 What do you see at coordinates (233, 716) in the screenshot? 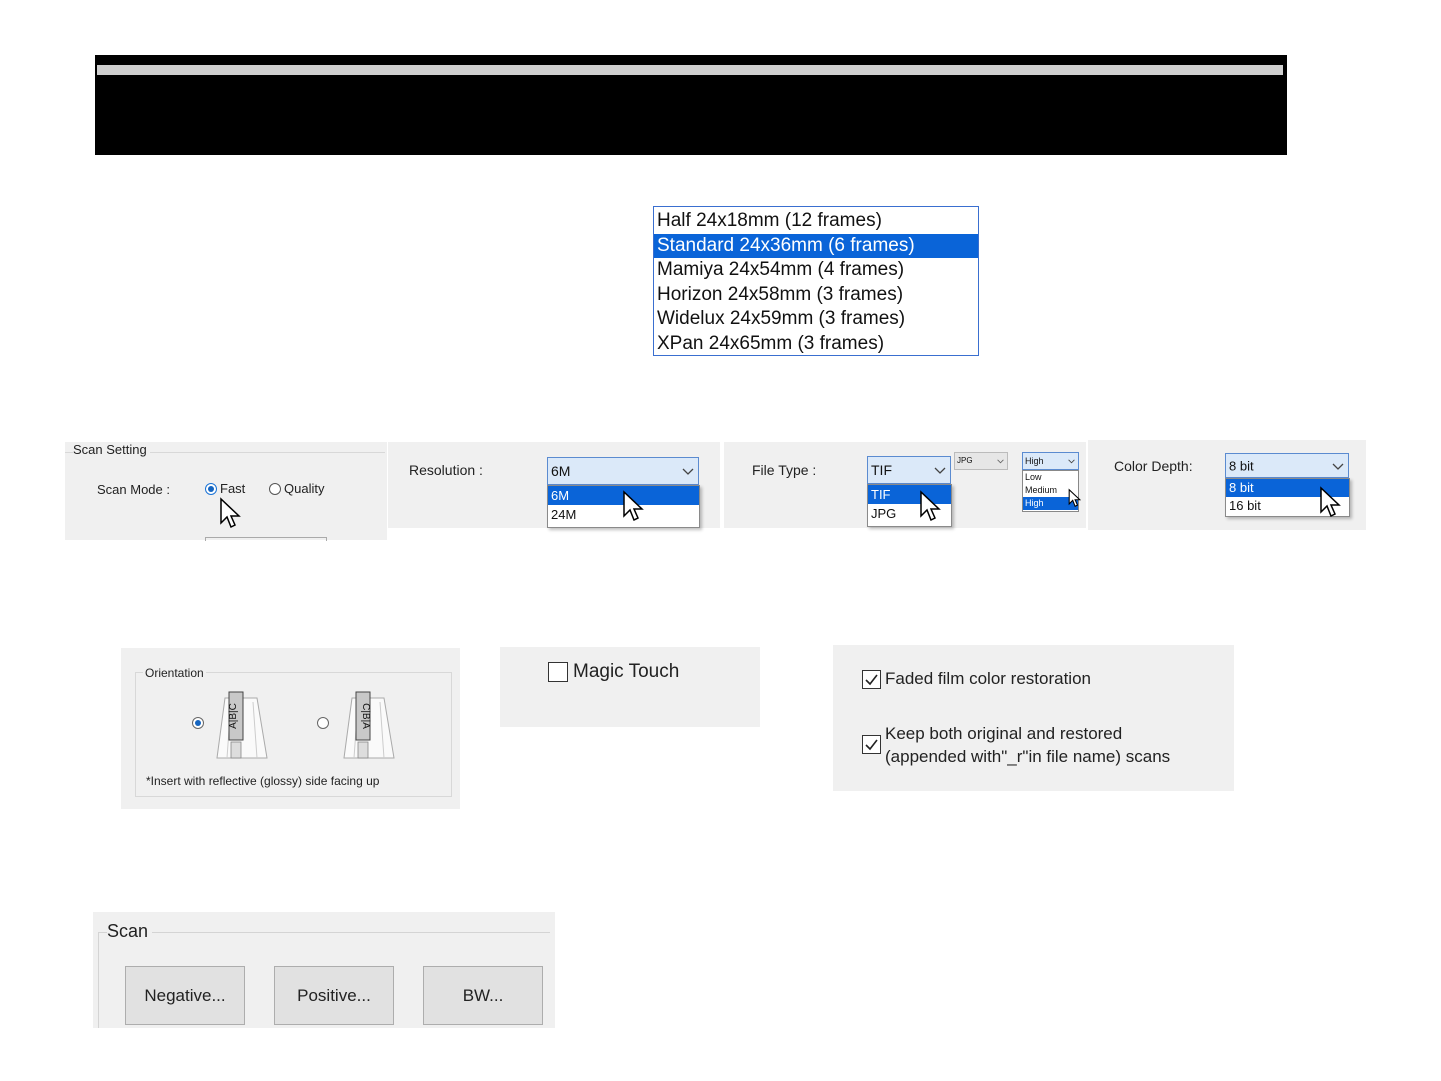
I see `film-holder-abc-text: A|B|C` at bounding box center [233, 716].